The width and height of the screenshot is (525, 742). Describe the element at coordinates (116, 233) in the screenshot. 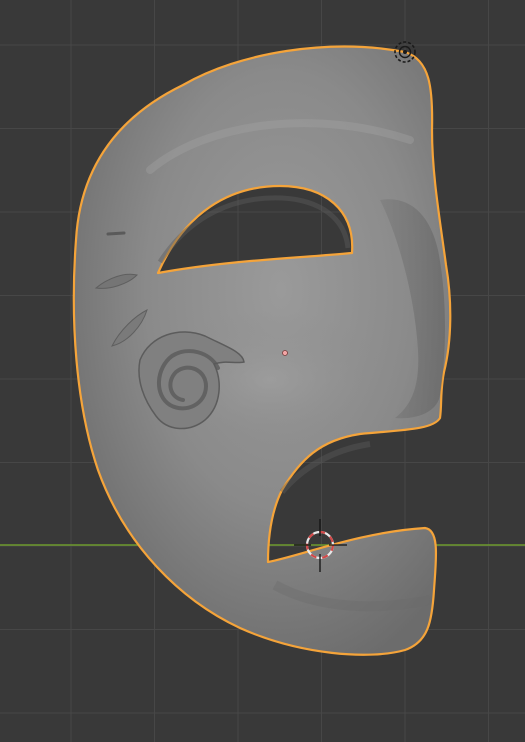

I see `cheek-mark-small` at that location.